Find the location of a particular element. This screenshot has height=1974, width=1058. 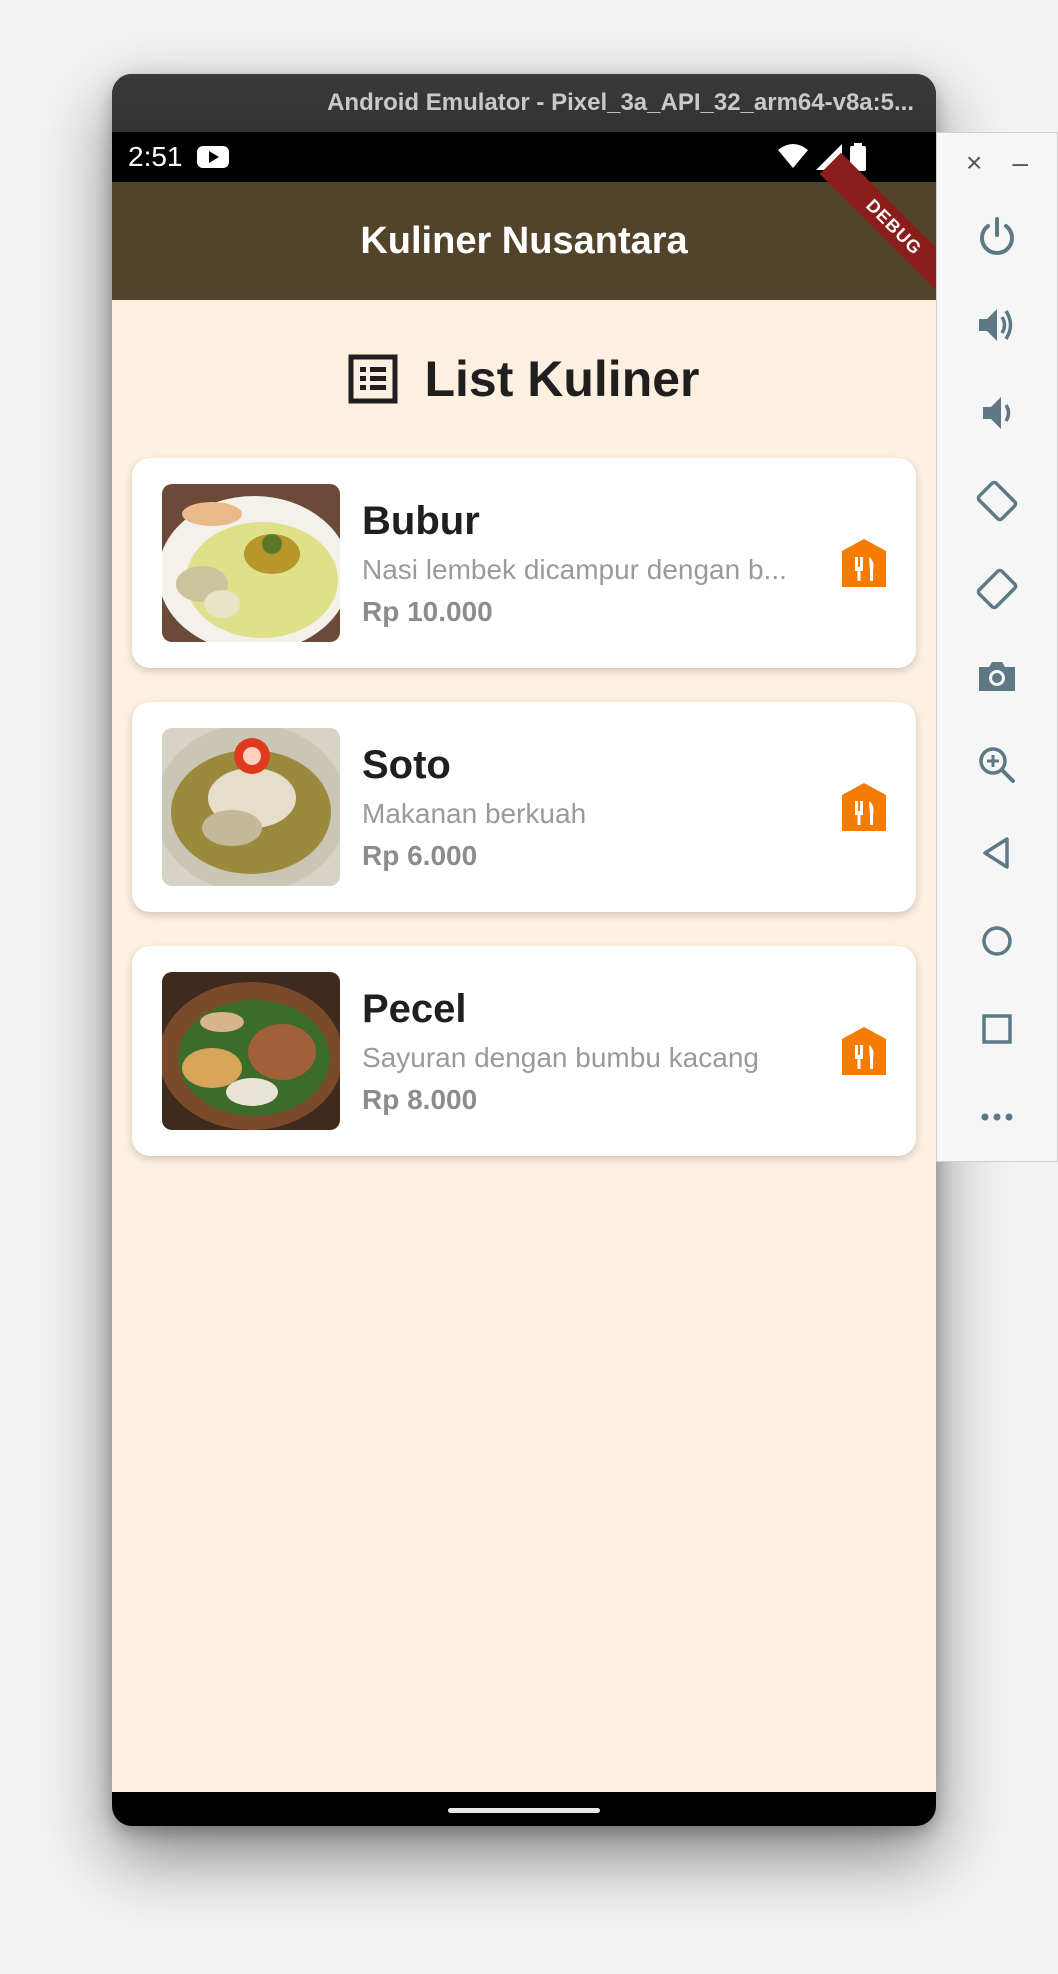

volume-up-icon is located at coordinates (996, 325).